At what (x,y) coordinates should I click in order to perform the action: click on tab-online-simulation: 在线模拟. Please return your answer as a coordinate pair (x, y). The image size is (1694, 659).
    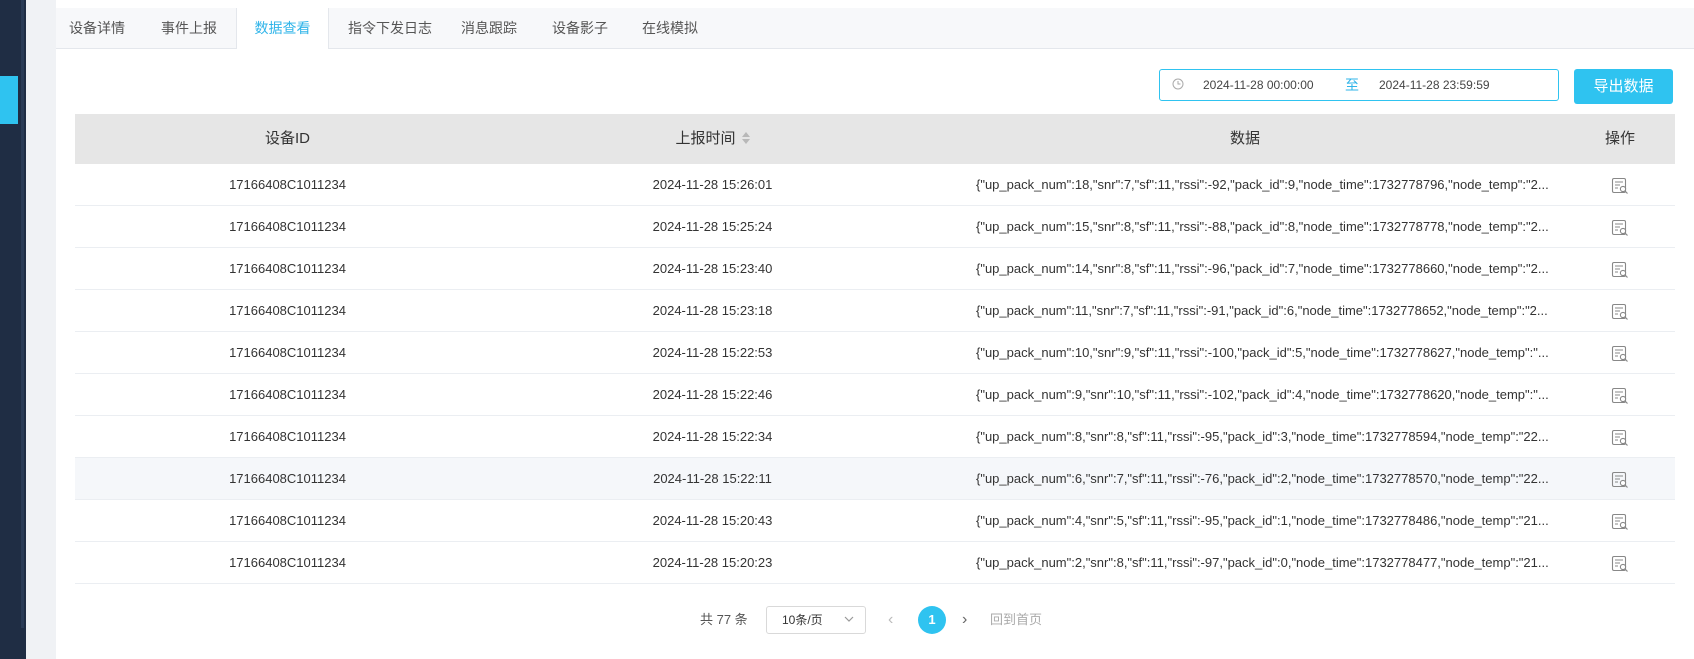
    Looking at the image, I should click on (670, 28).